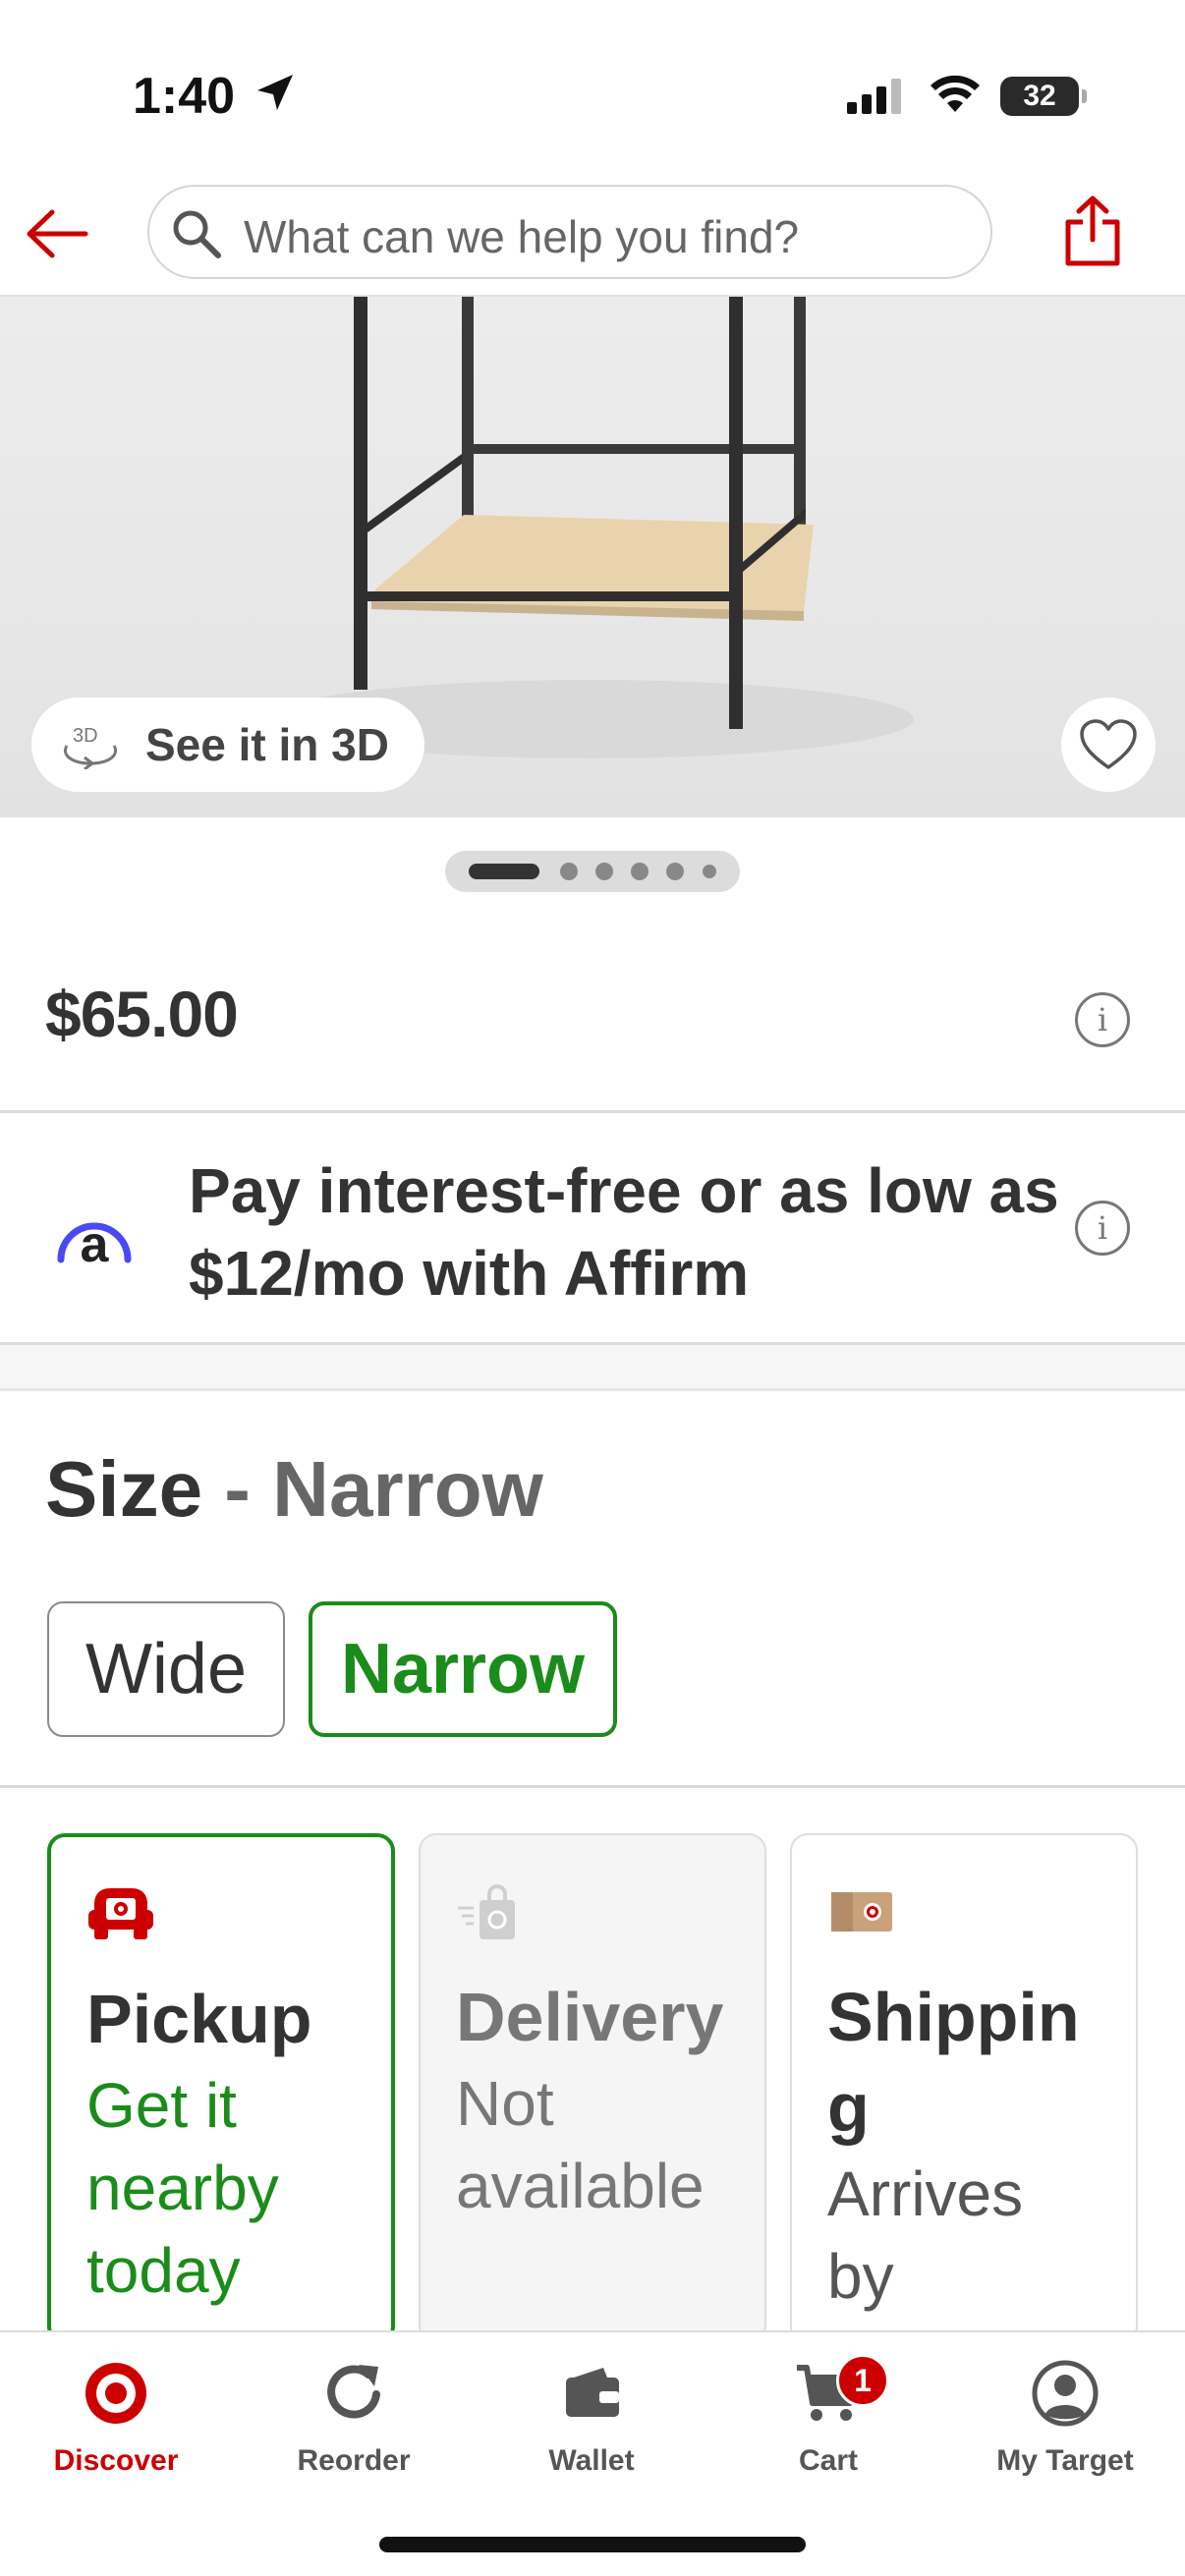  Describe the element at coordinates (124, 1489) in the screenshot. I see `size-label: Size` at that location.